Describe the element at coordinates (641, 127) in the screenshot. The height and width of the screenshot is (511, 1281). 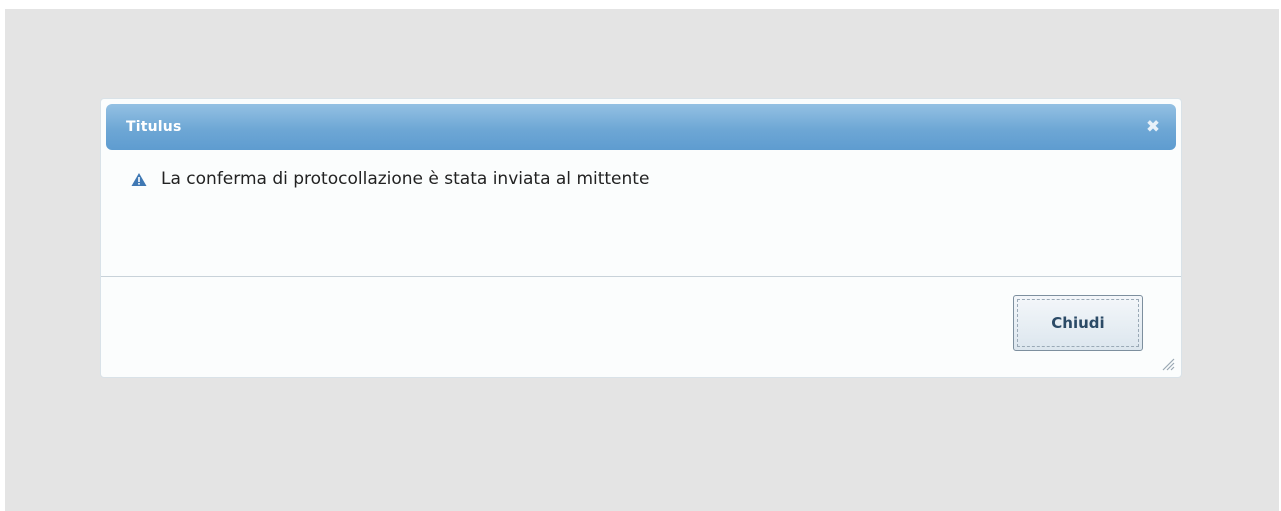
I see `dialog-titlebar: Titulus ✖` at that location.